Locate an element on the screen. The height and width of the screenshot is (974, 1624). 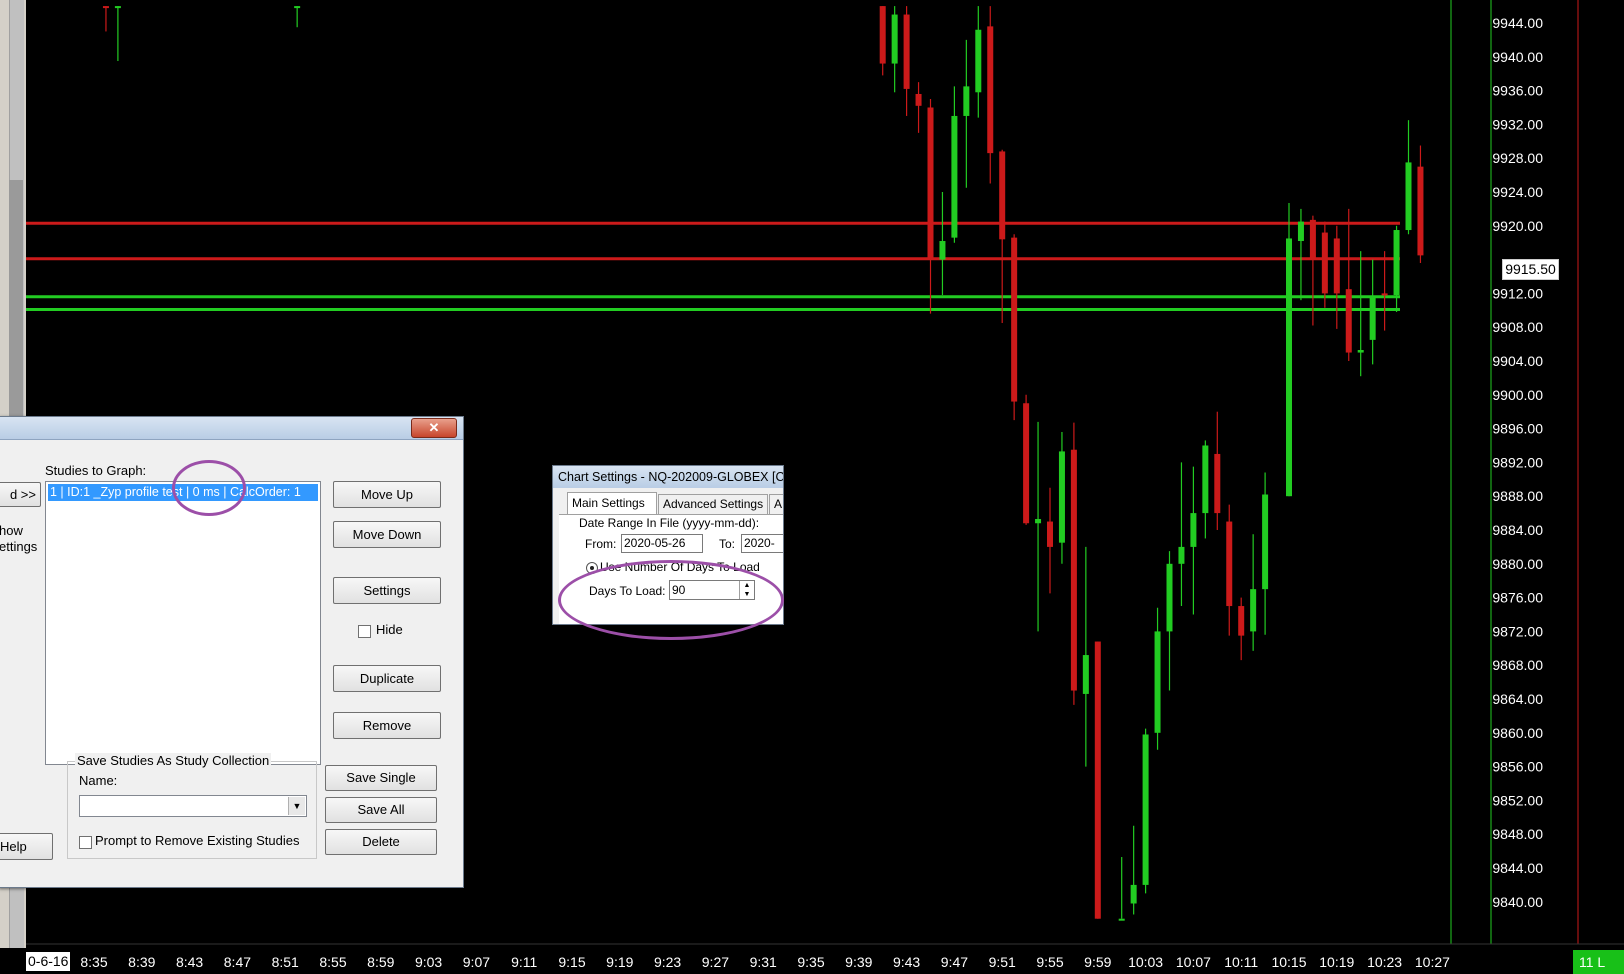
time-axis-label: 9:03 is located at coordinates (428, 962).